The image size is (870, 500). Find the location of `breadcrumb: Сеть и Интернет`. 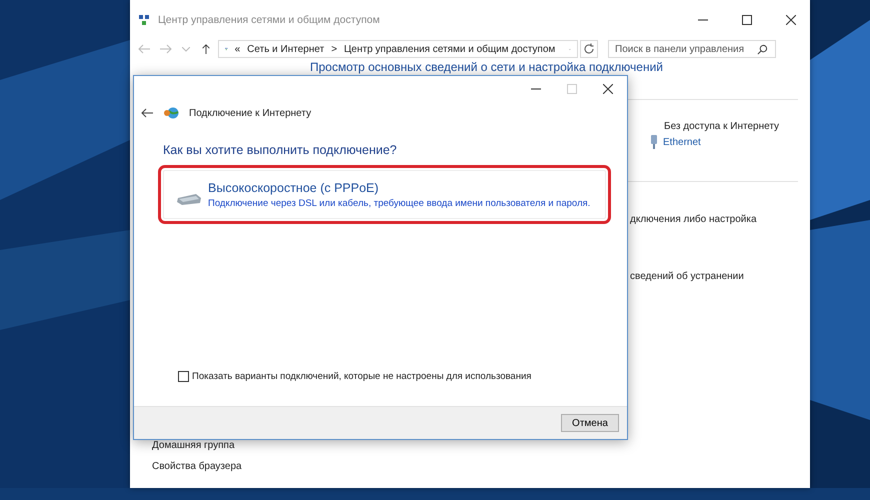

breadcrumb: Сеть и Интернет is located at coordinates (285, 49).